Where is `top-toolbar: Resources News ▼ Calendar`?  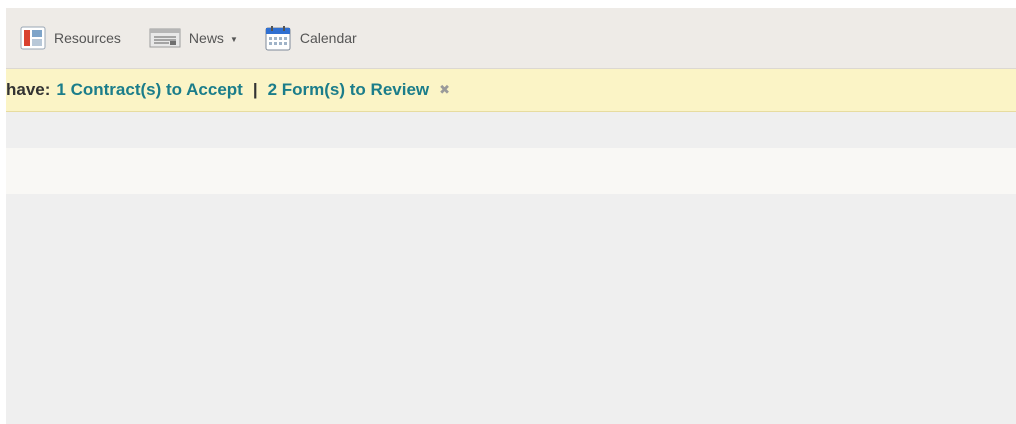 top-toolbar: Resources News ▼ Calendar is located at coordinates (511, 38).